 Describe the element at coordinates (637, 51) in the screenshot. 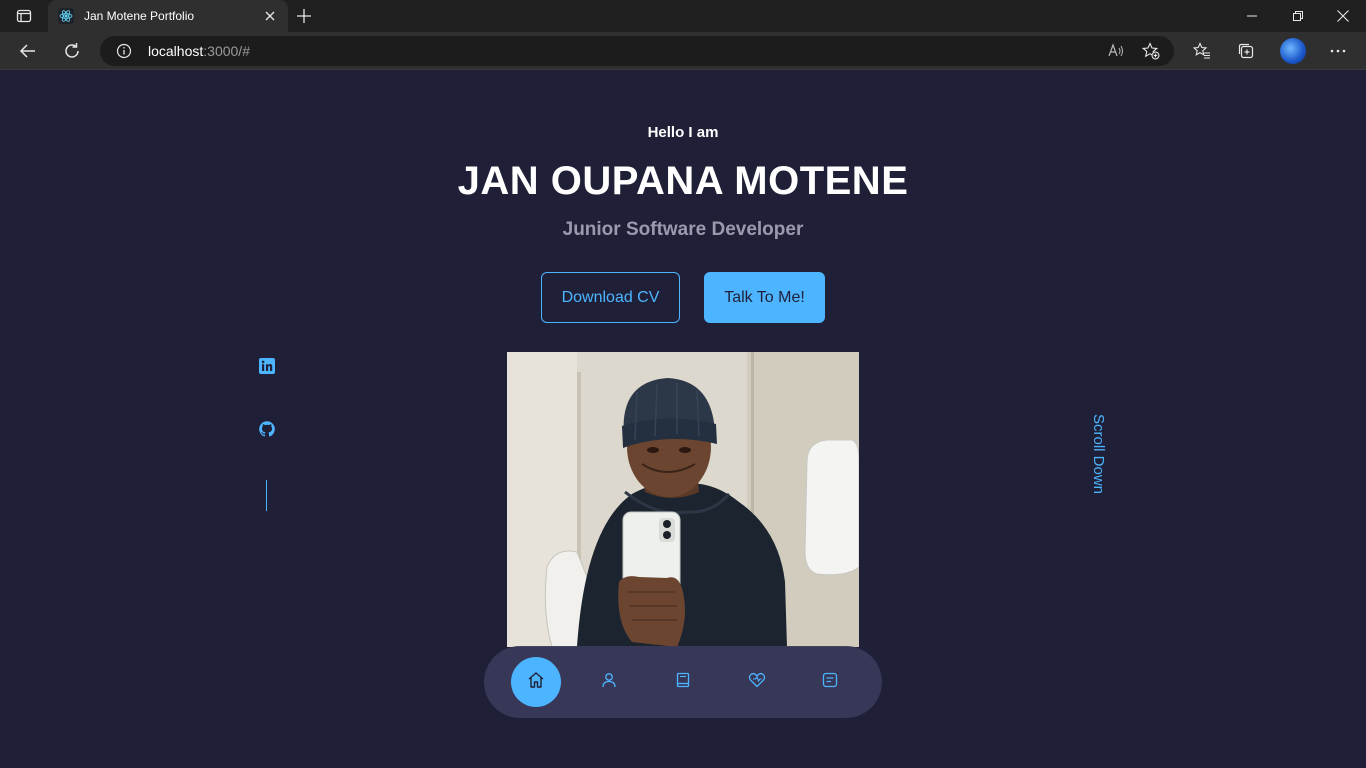

I see `address-bar: localhost :3000/#` at that location.